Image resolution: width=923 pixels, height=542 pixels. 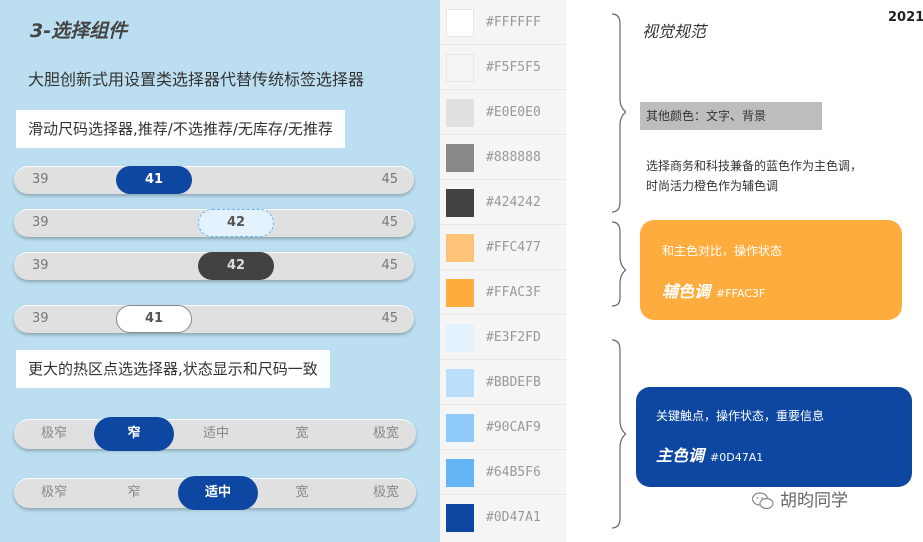 I want to click on color-description: 选择商务和科技兼备的蓝色作为主色调， 时尚活力橙色作为辅色调, so click(x=776, y=176).